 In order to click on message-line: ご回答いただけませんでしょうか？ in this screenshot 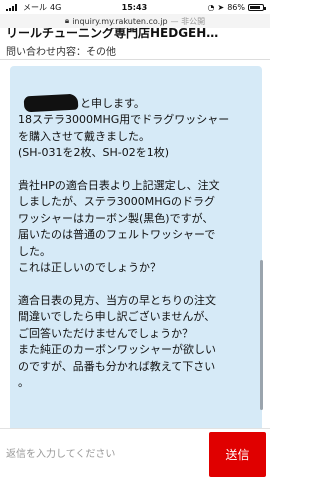, I will do `click(106, 333)`.